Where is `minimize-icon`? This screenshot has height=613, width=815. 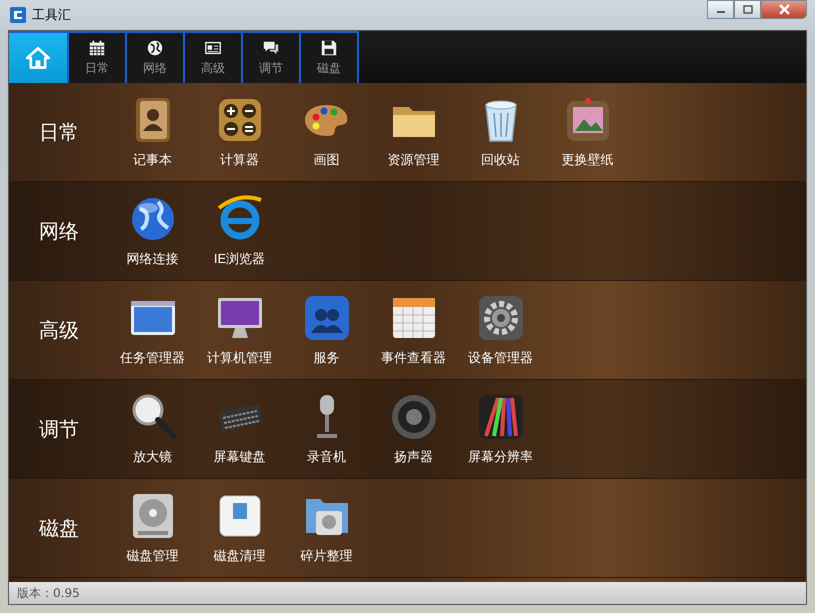 minimize-icon is located at coordinates (720, 12).